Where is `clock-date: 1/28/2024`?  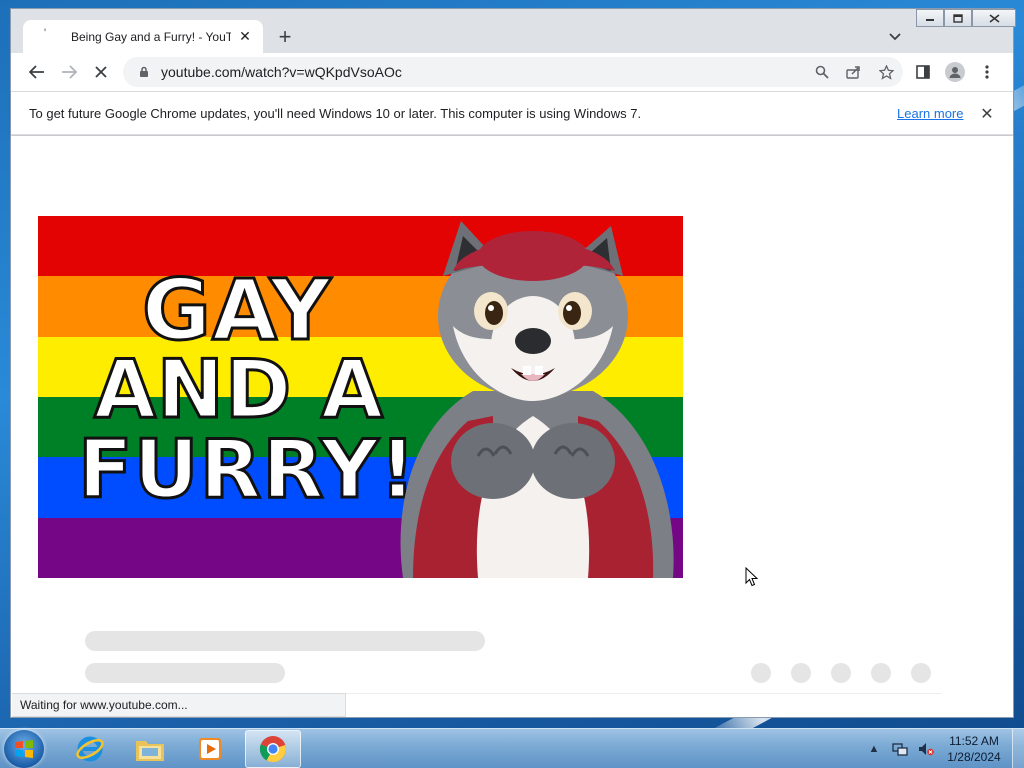 clock-date: 1/28/2024 is located at coordinates (974, 757).